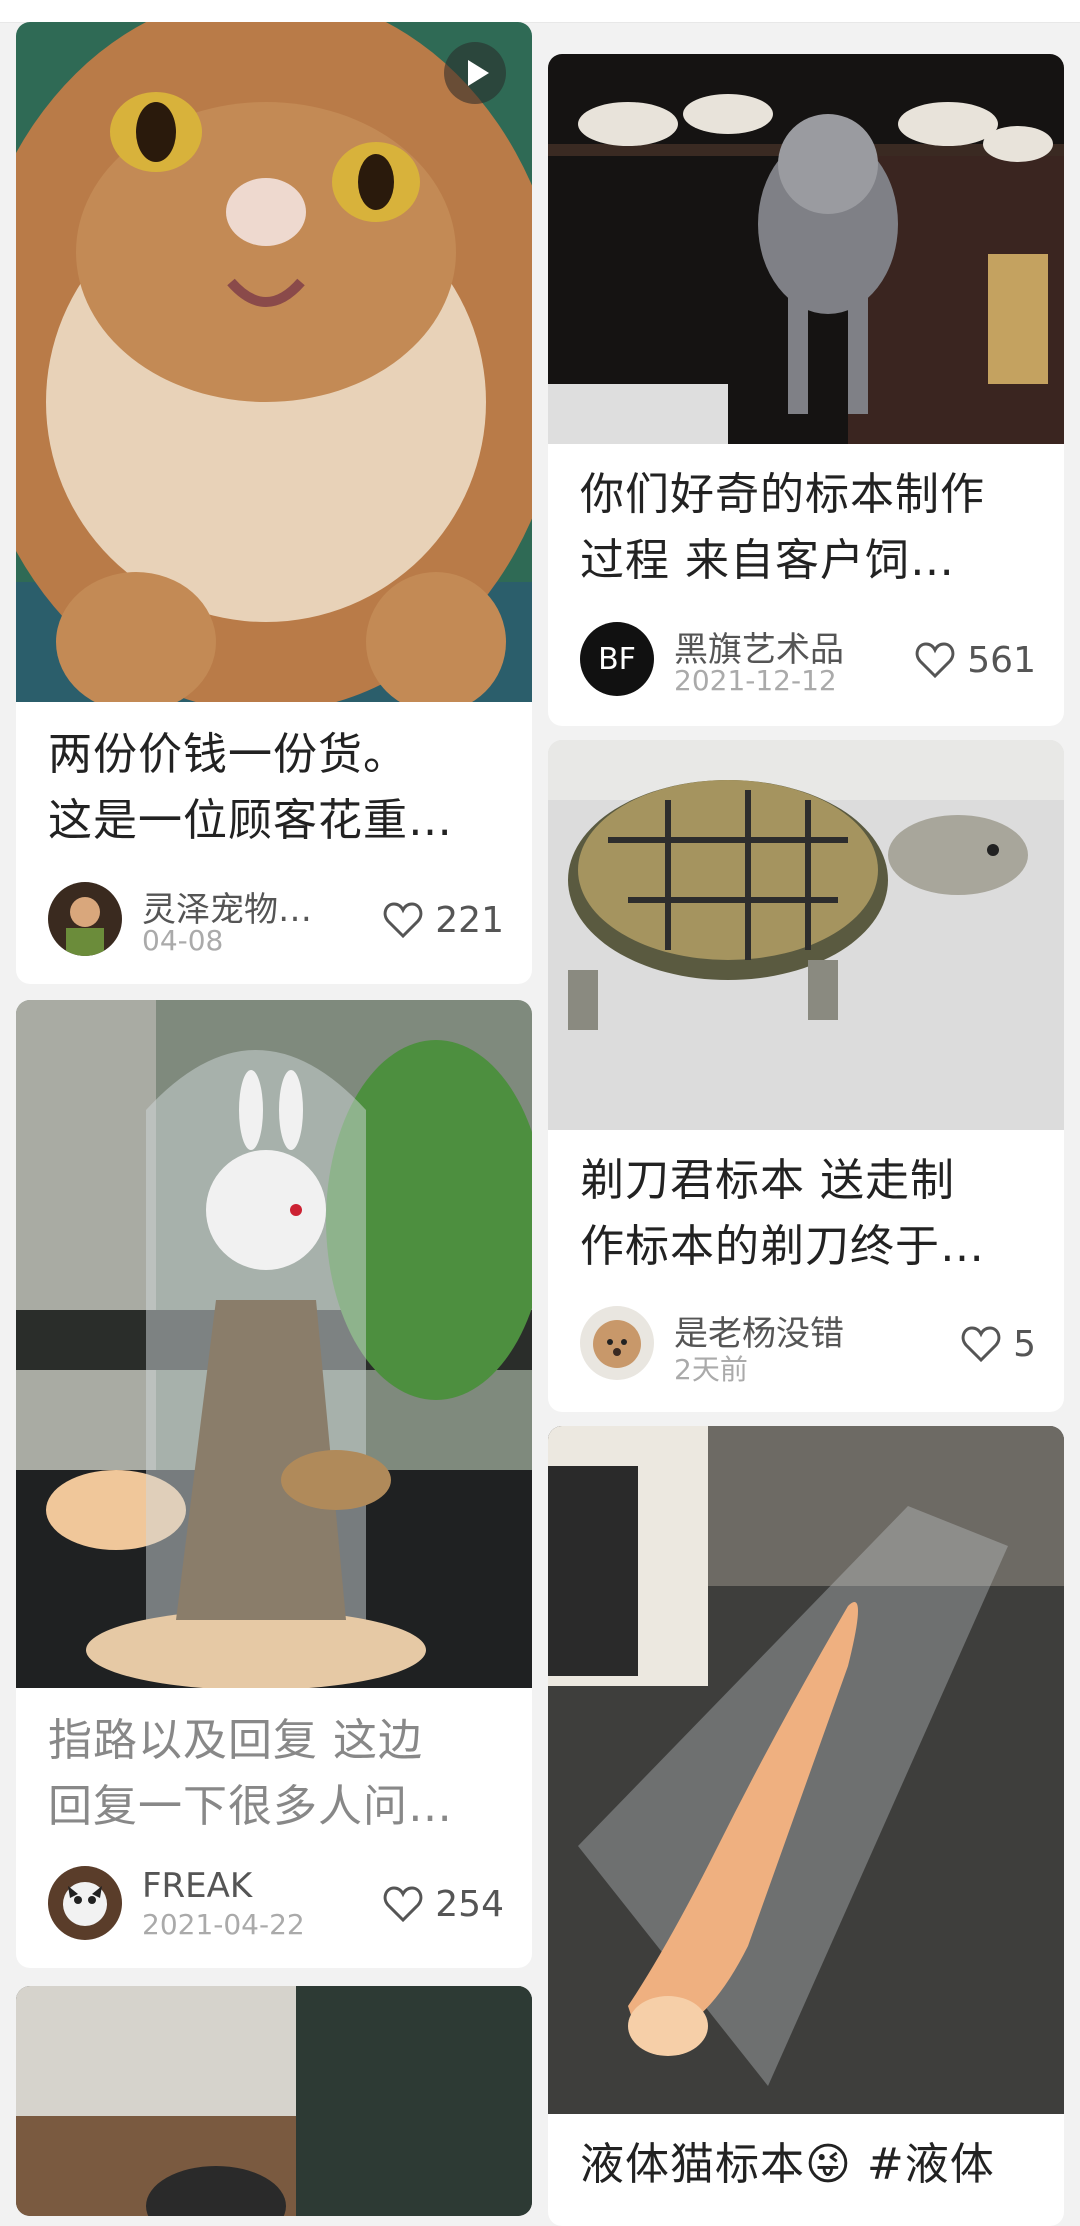 Image resolution: width=1080 pixels, height=2226 pixels. I want to click on avatar-text: BF, so click(617, 659).